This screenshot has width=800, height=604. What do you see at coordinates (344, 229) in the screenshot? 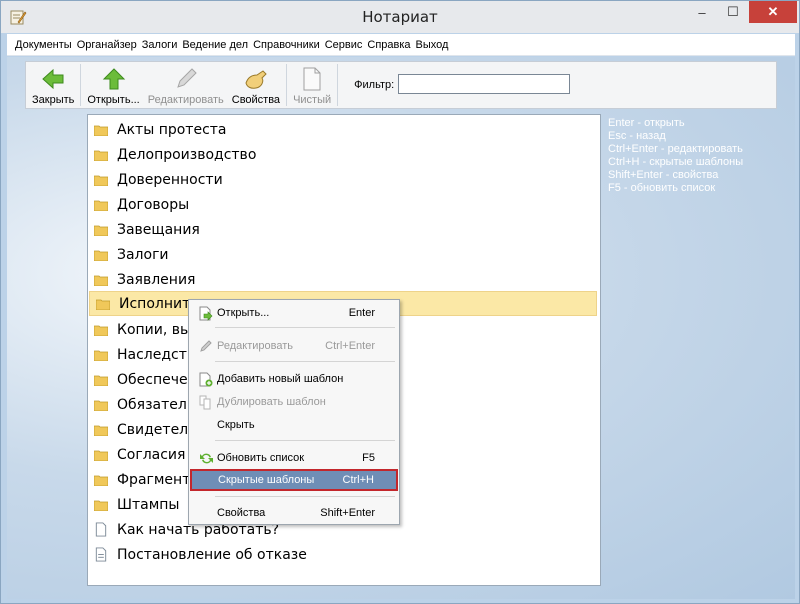
I see `list-item: Завещания` at bounding box center [344, 229].